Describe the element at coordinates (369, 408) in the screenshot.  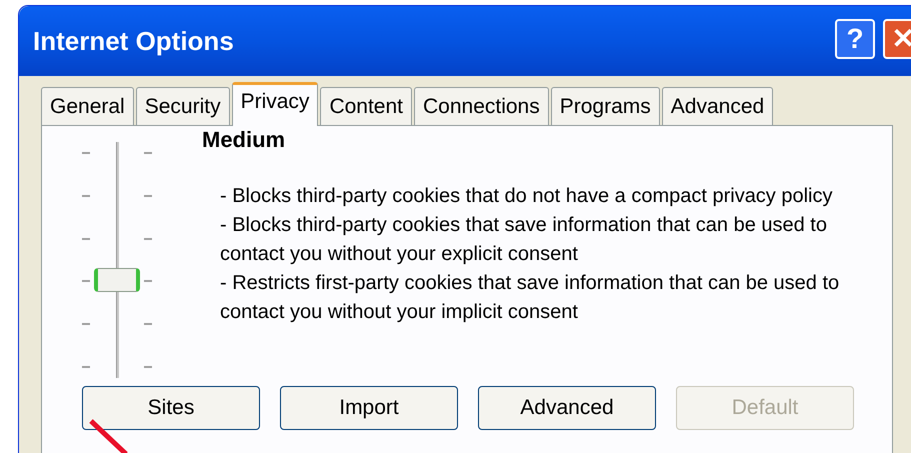
I see `action-button: Import` at that location.